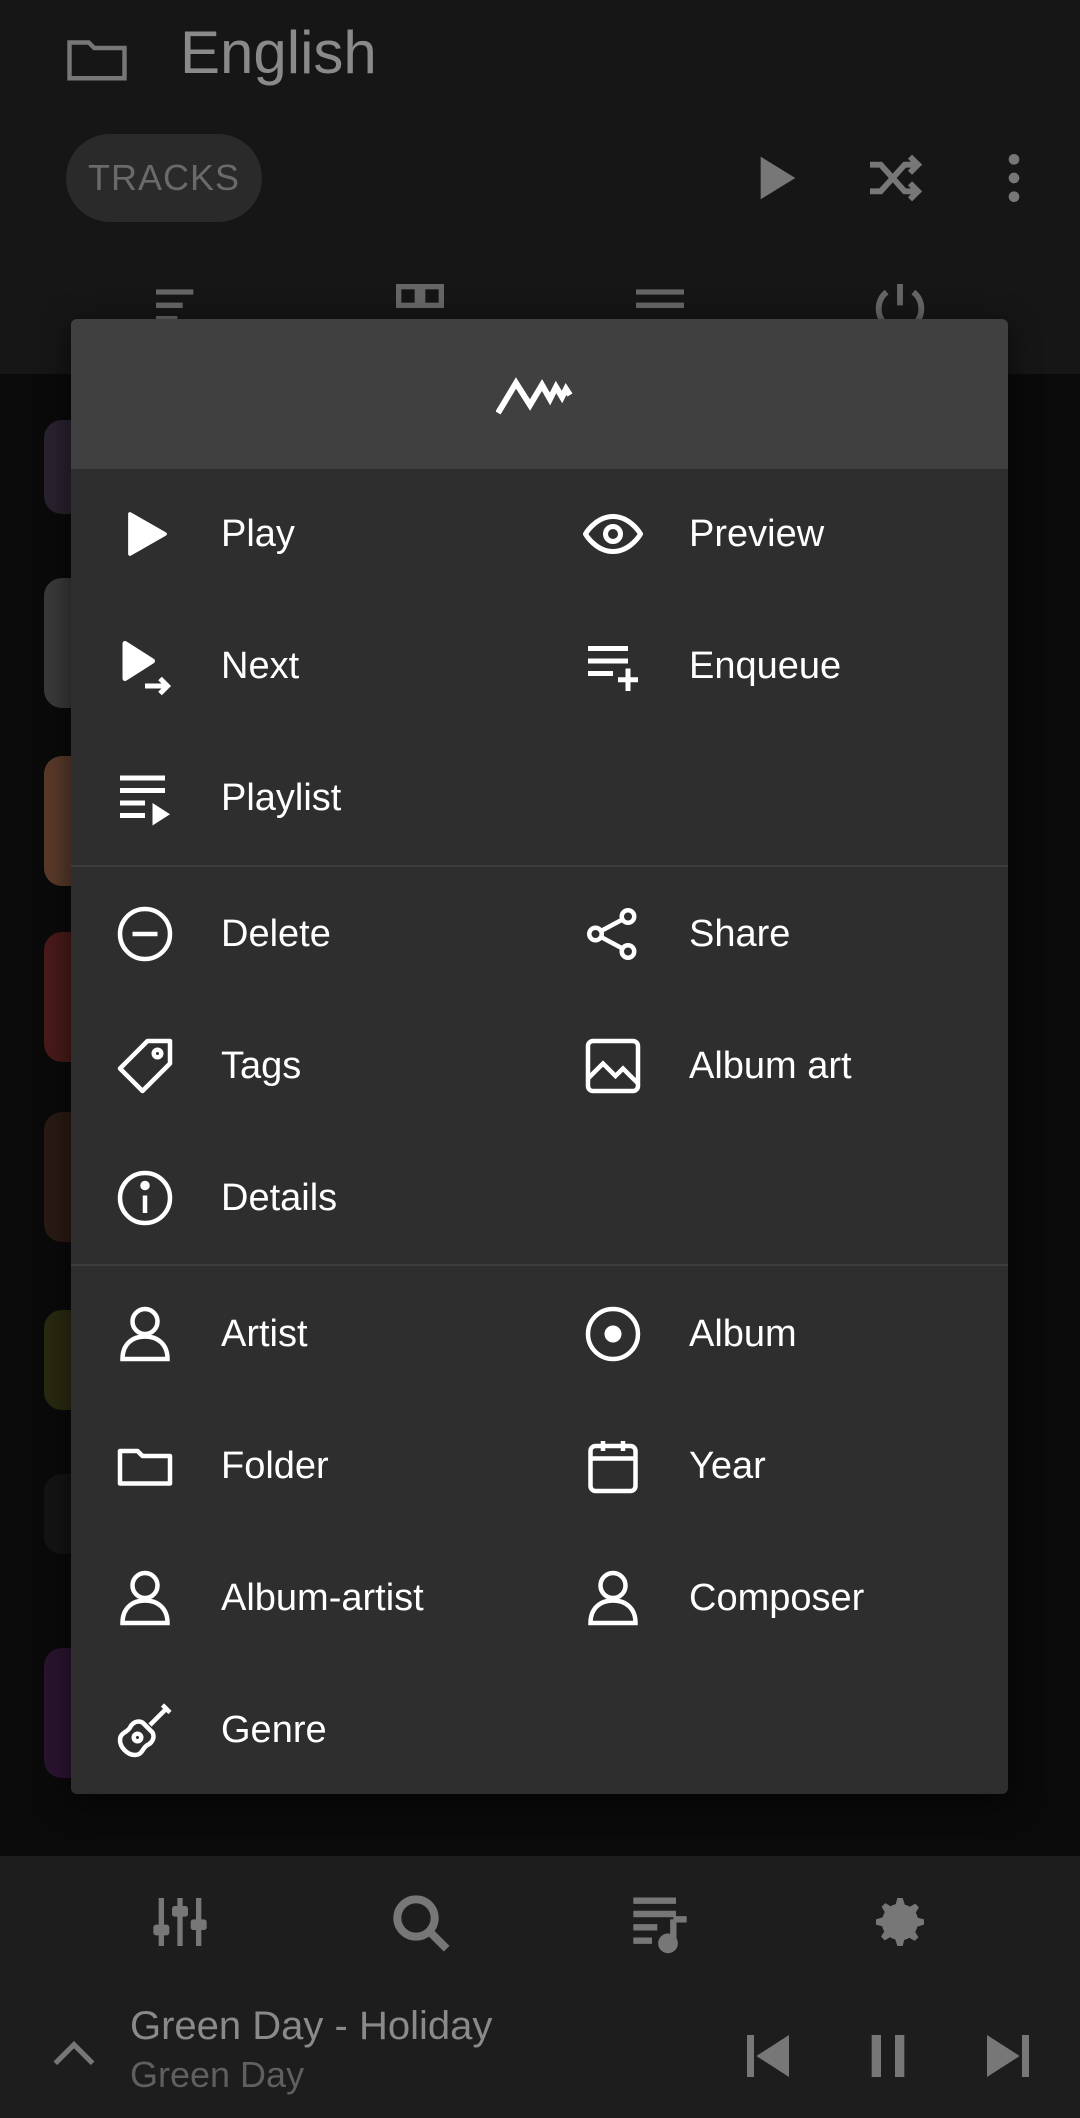 The height and width of the screenshot is (2118, 1080). Describe the element at coordinates (613, 1066) in the screenshot. I see `image-icon` at that location.